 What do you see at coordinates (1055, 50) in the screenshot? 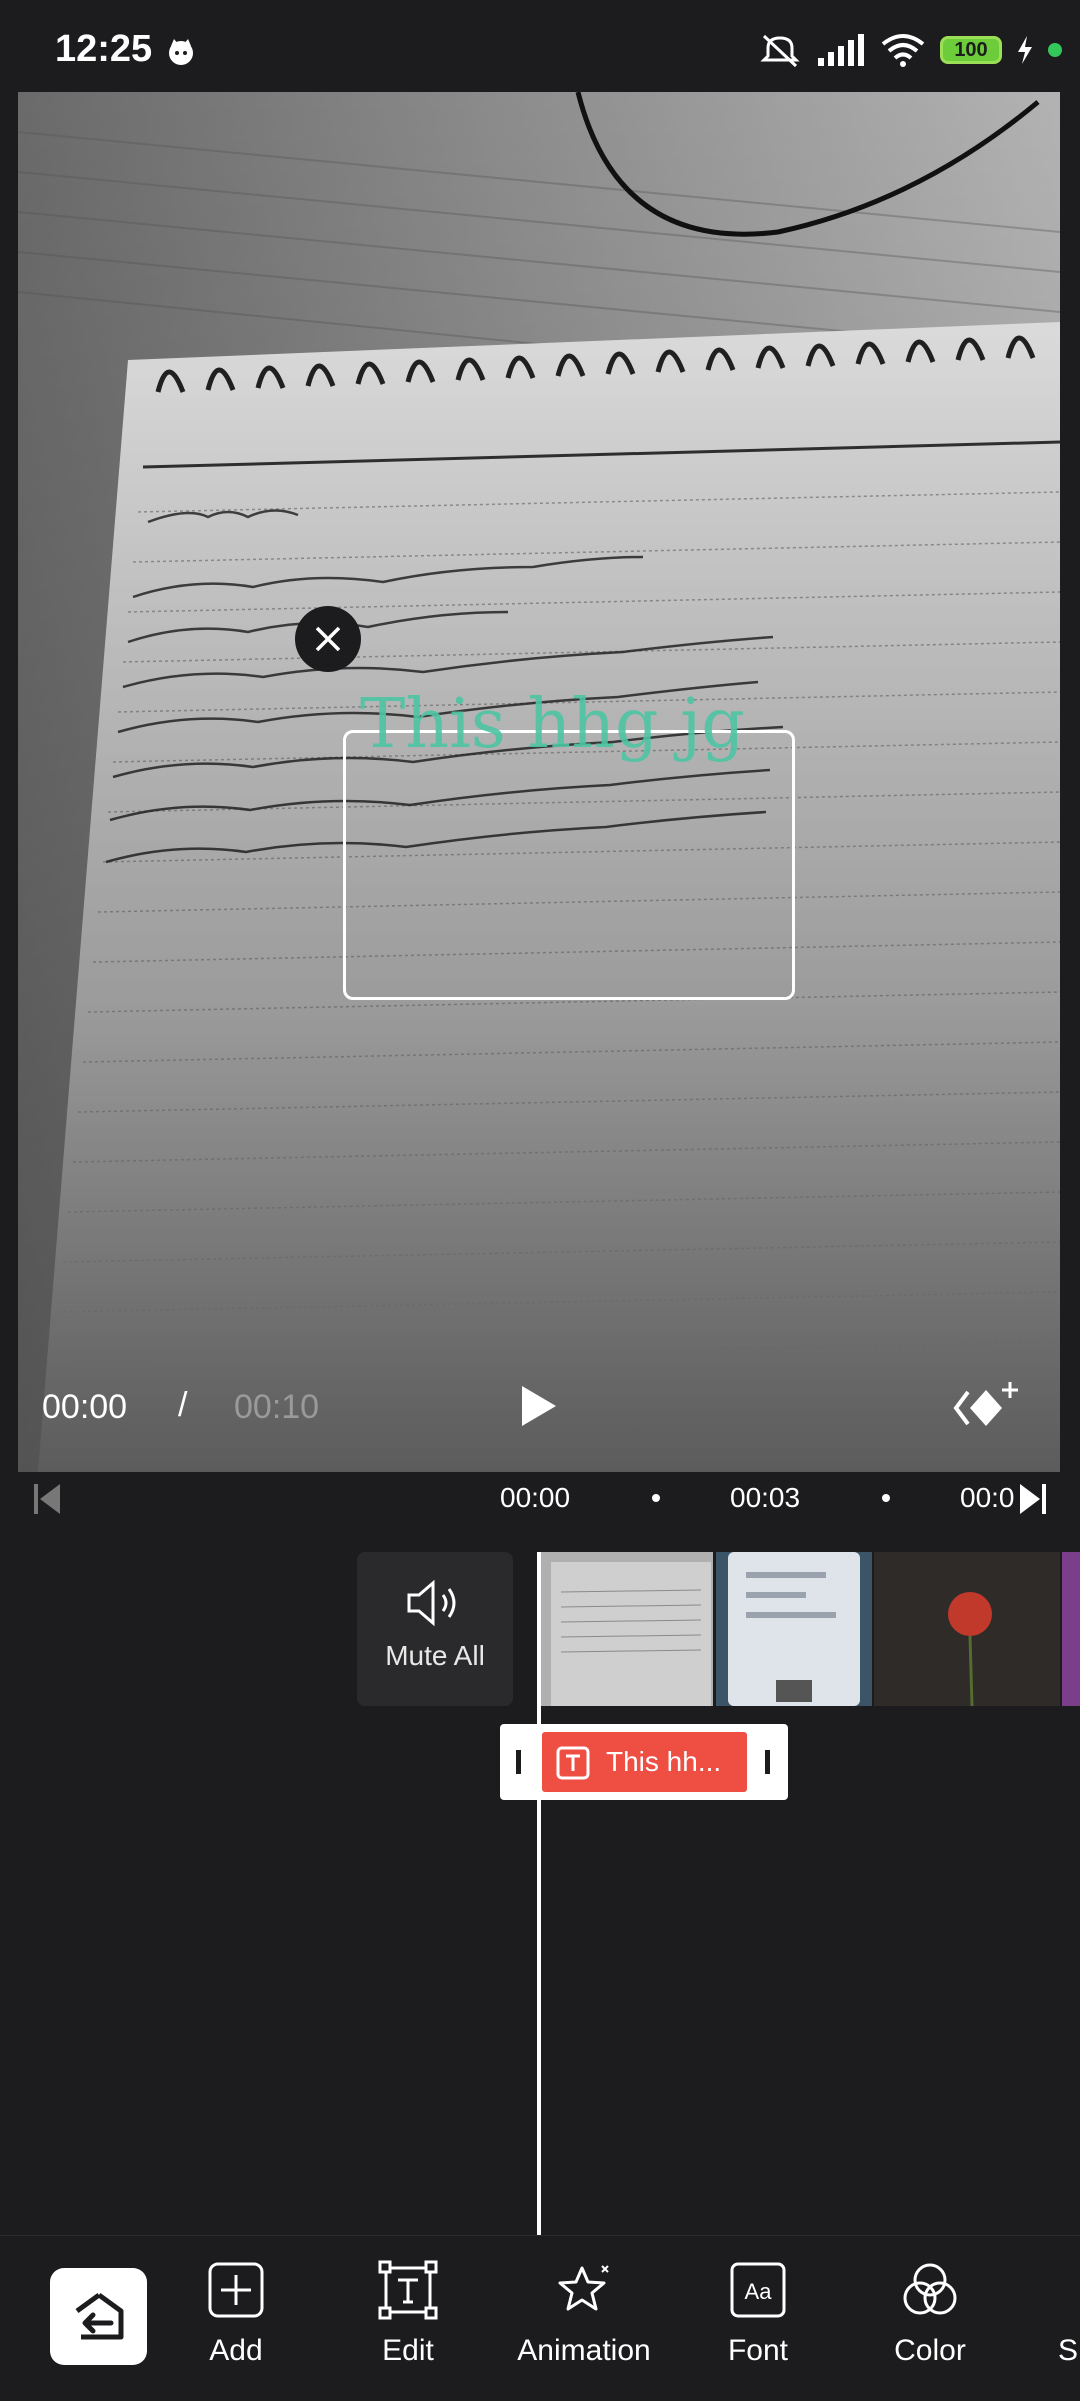
I see `privacy-indicator-icon` at bounding box center [1055, 50].